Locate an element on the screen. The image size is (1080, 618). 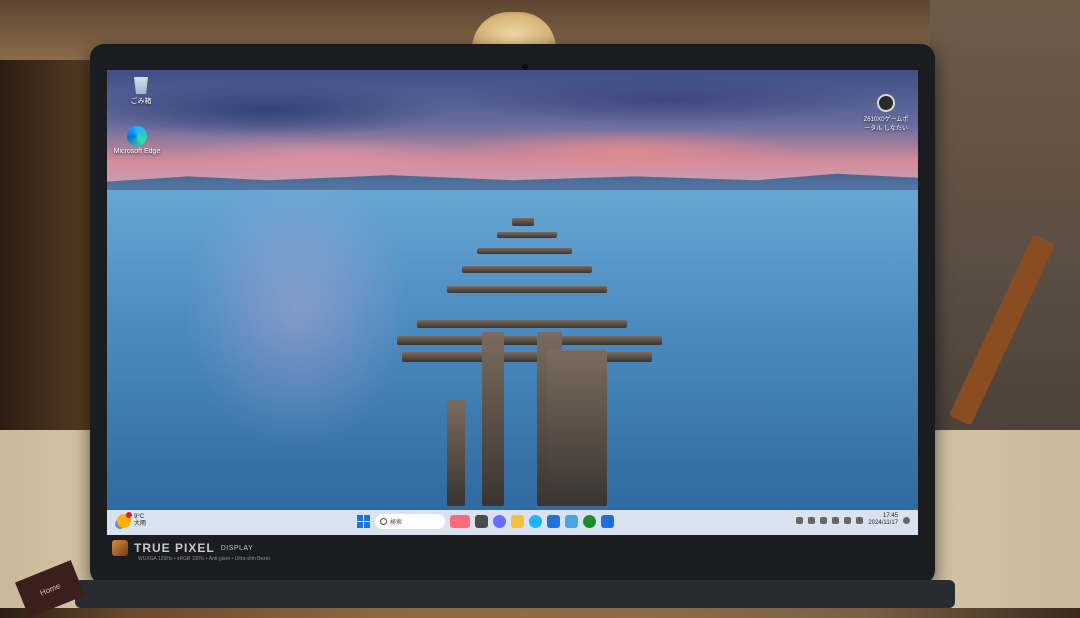
desktop-icon-edge: Microsoft Edge is located at coordinates (137, 140).